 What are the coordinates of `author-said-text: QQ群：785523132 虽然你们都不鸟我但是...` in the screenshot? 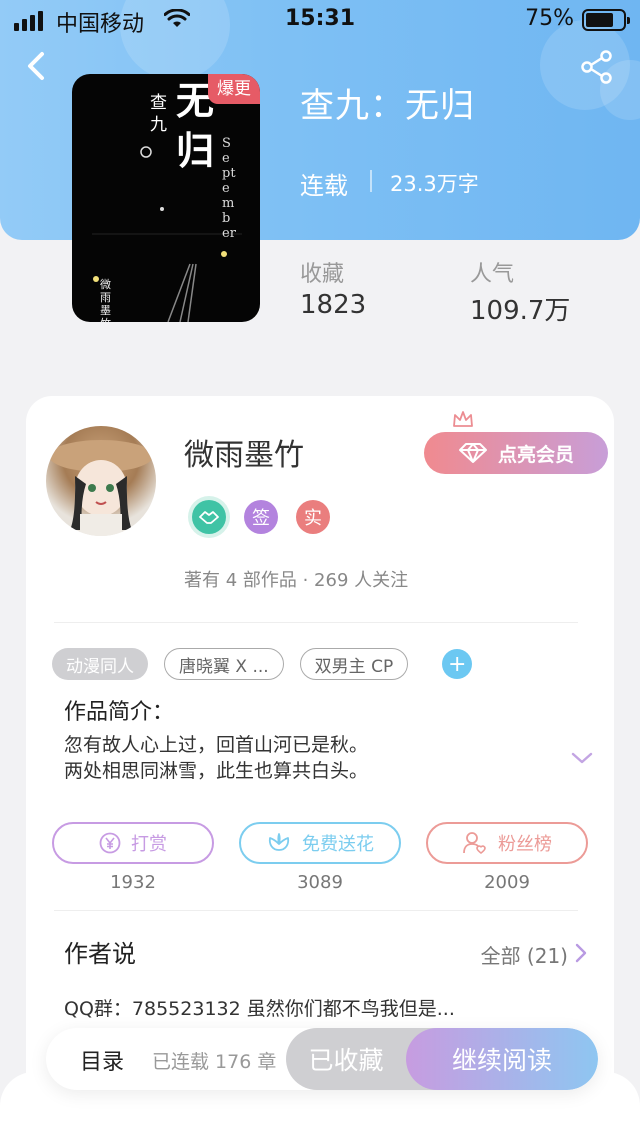 It's located at (259, 1007).